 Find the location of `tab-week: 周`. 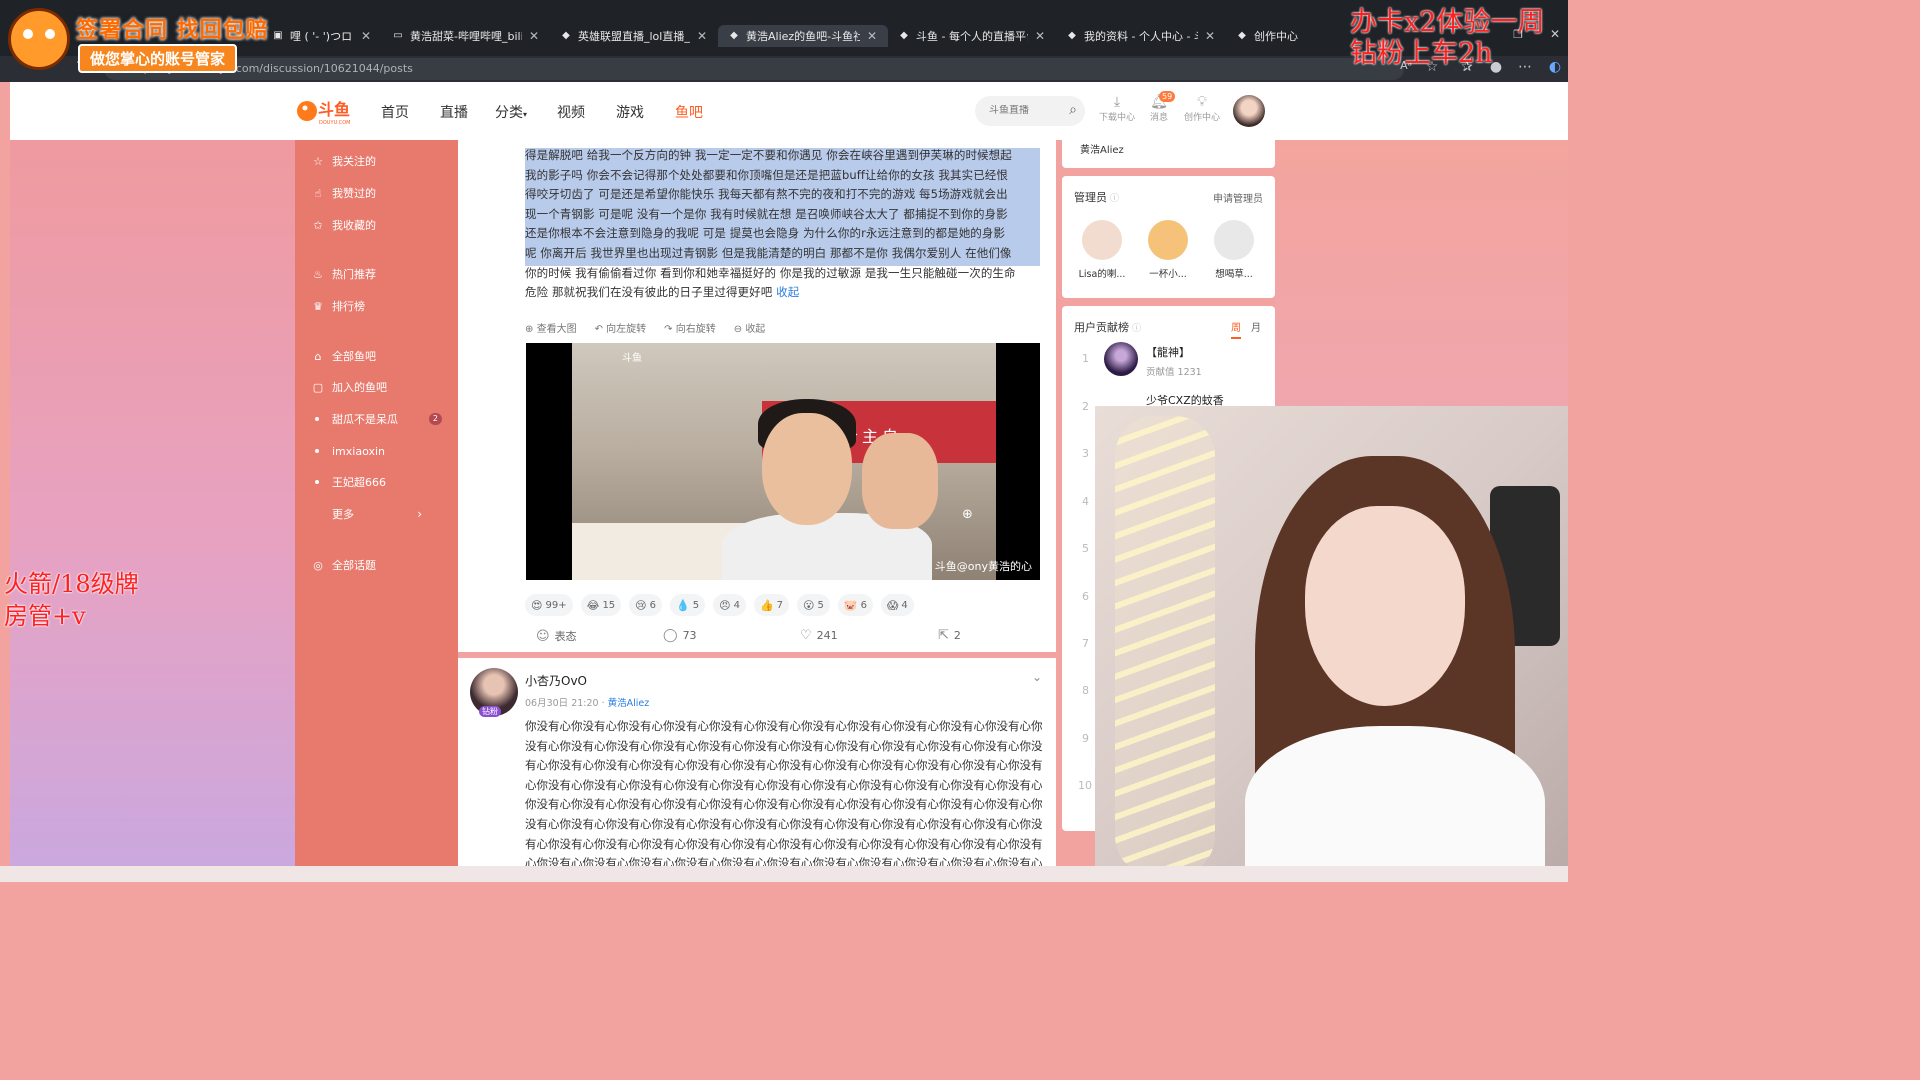

tab-week: 周 is located at coordinates (1236, 331).